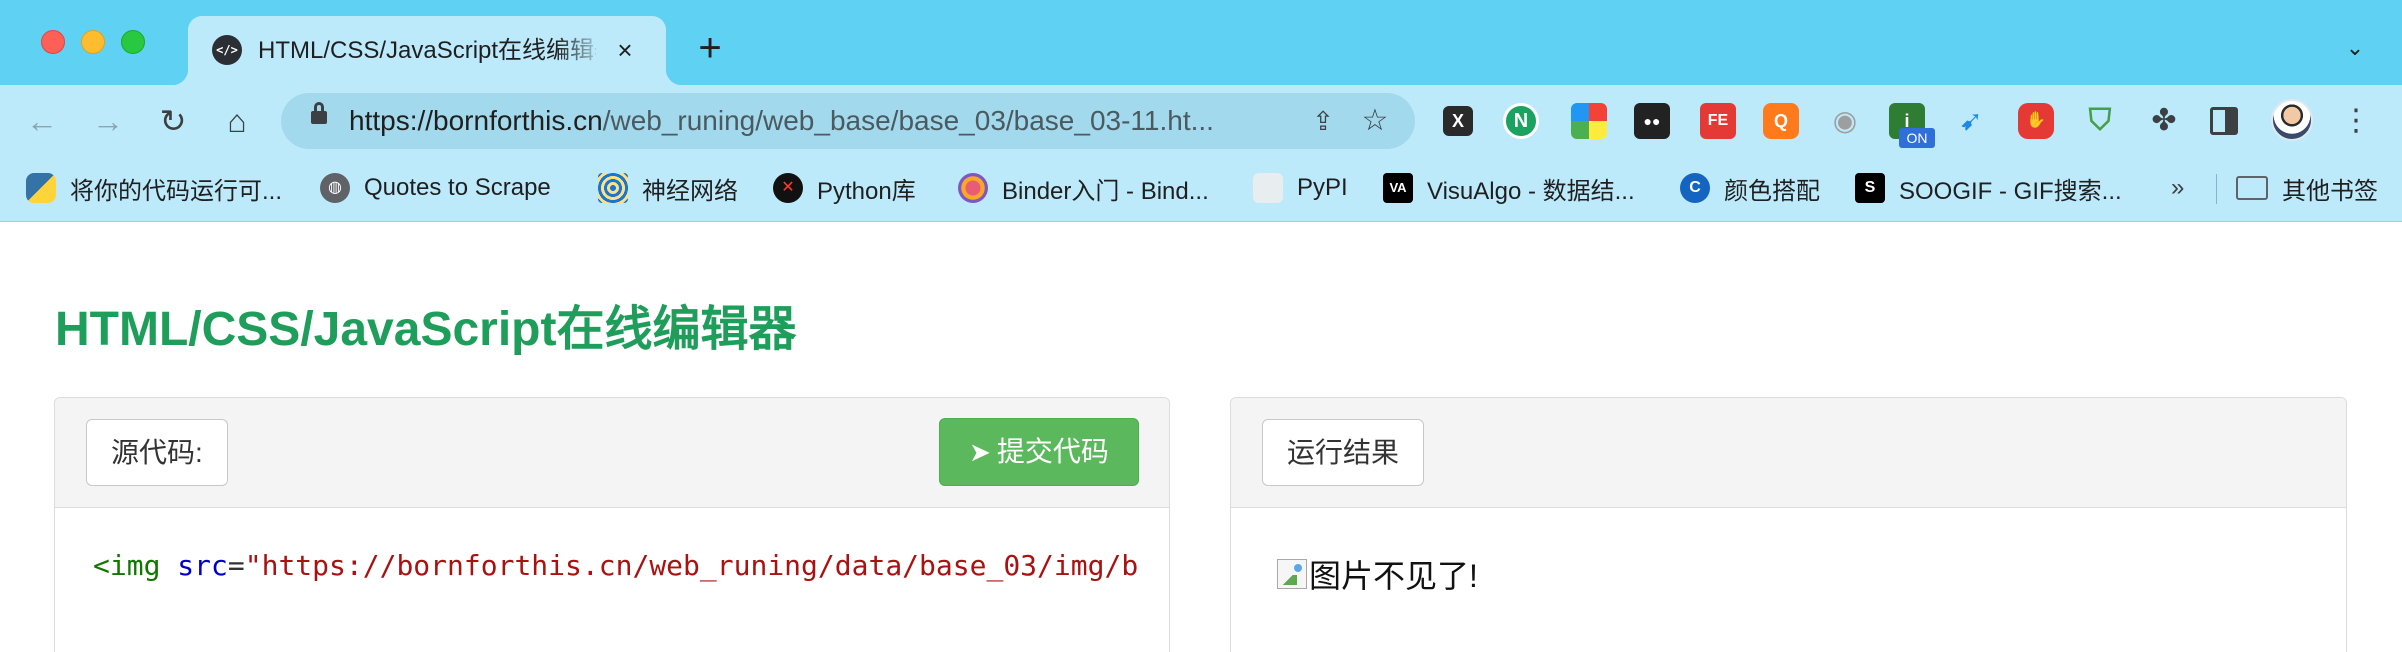 Image resolution: width=2402 pixels, height=652 pixels. Describe the element at coordinates (1521, 121) in the screenshot. I see `nodejs-extension-icon: N` at that location.